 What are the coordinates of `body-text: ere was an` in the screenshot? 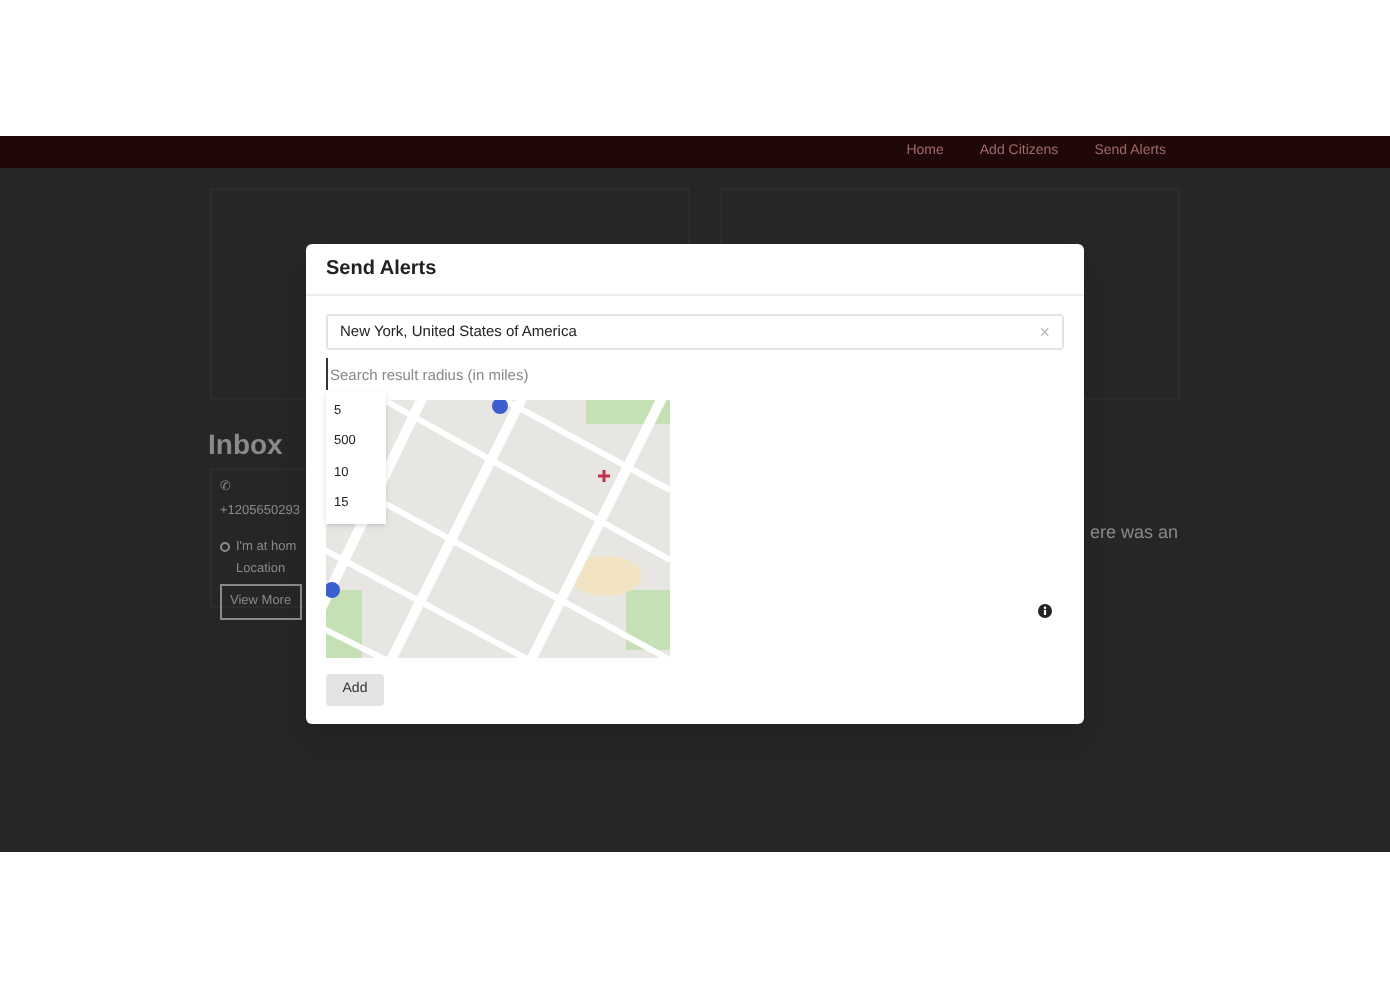 It's located at (1134, 533).